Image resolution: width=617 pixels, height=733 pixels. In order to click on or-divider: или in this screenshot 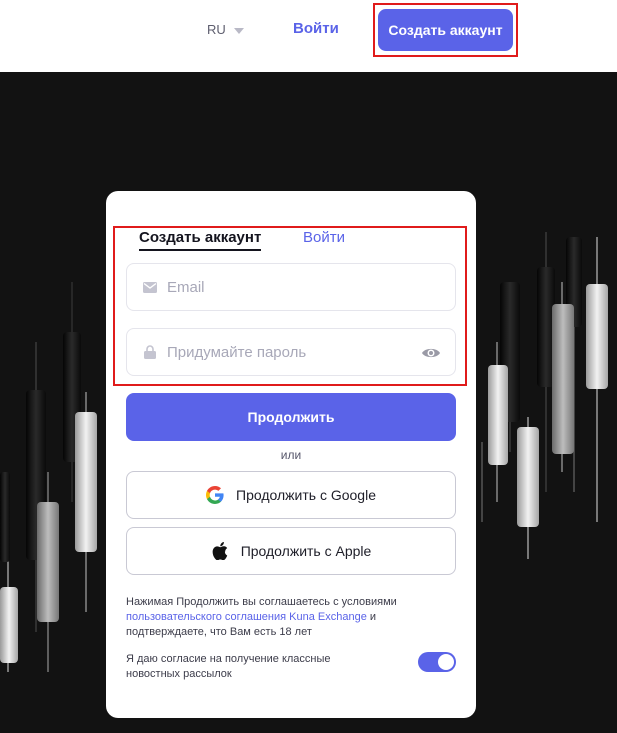, I will do `click(291, 455)`.